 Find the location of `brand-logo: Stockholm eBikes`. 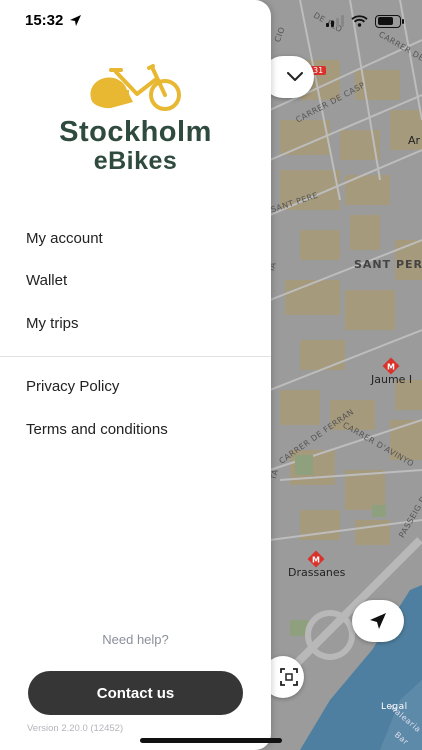

brand-logo: Stockholm eBikes is located at coordinates (135, 118).